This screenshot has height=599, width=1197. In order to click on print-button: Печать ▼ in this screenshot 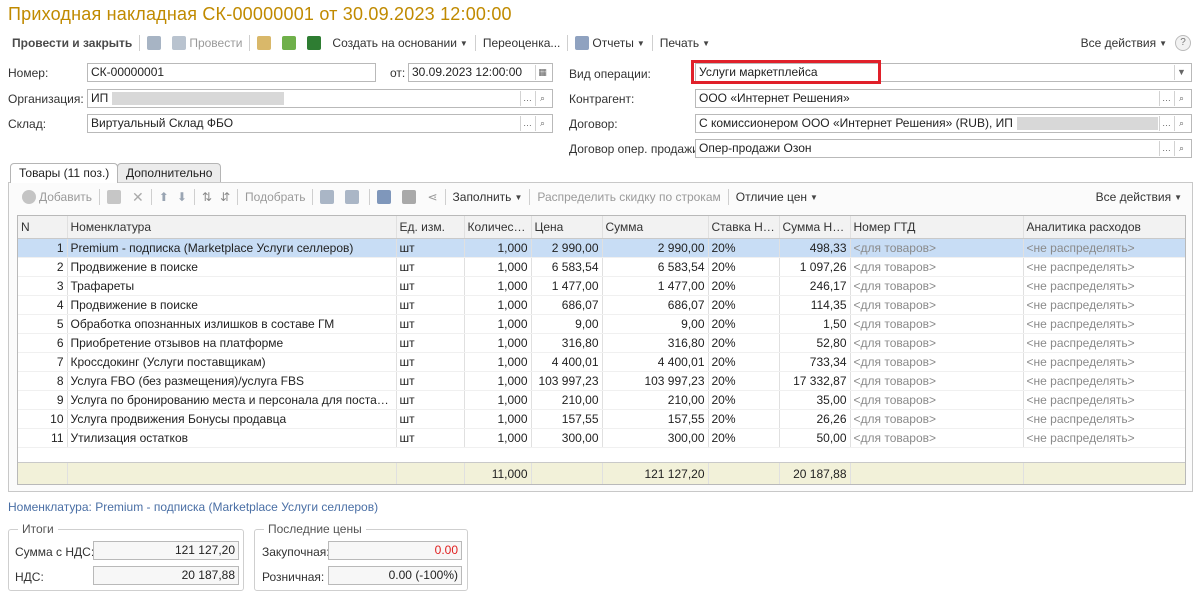, I will do `click(685, 43)`.